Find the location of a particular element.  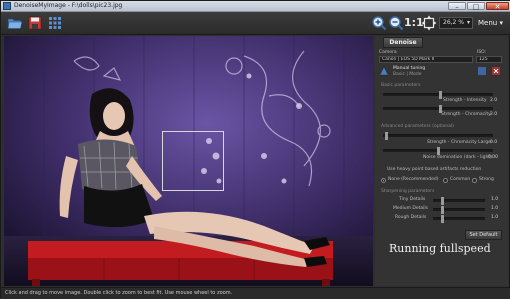

tiny-details-value: 1.0 is located at coordinates (495, 199).